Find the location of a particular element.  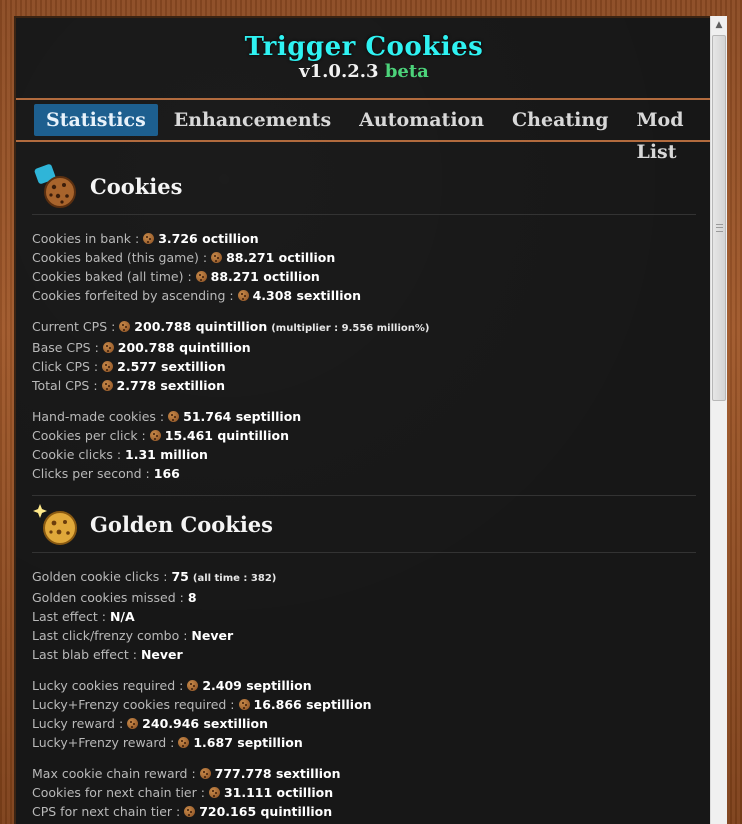

stat-value: 777.778 sextillion is located at coordinates (277, 773).